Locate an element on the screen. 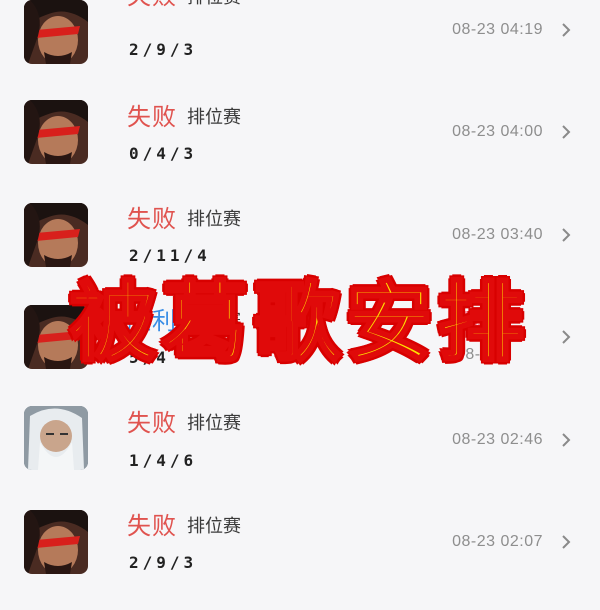 This screenshot has width=600, height=610. match-time: 08-23 02:07 is located at coordinates (497, 541).